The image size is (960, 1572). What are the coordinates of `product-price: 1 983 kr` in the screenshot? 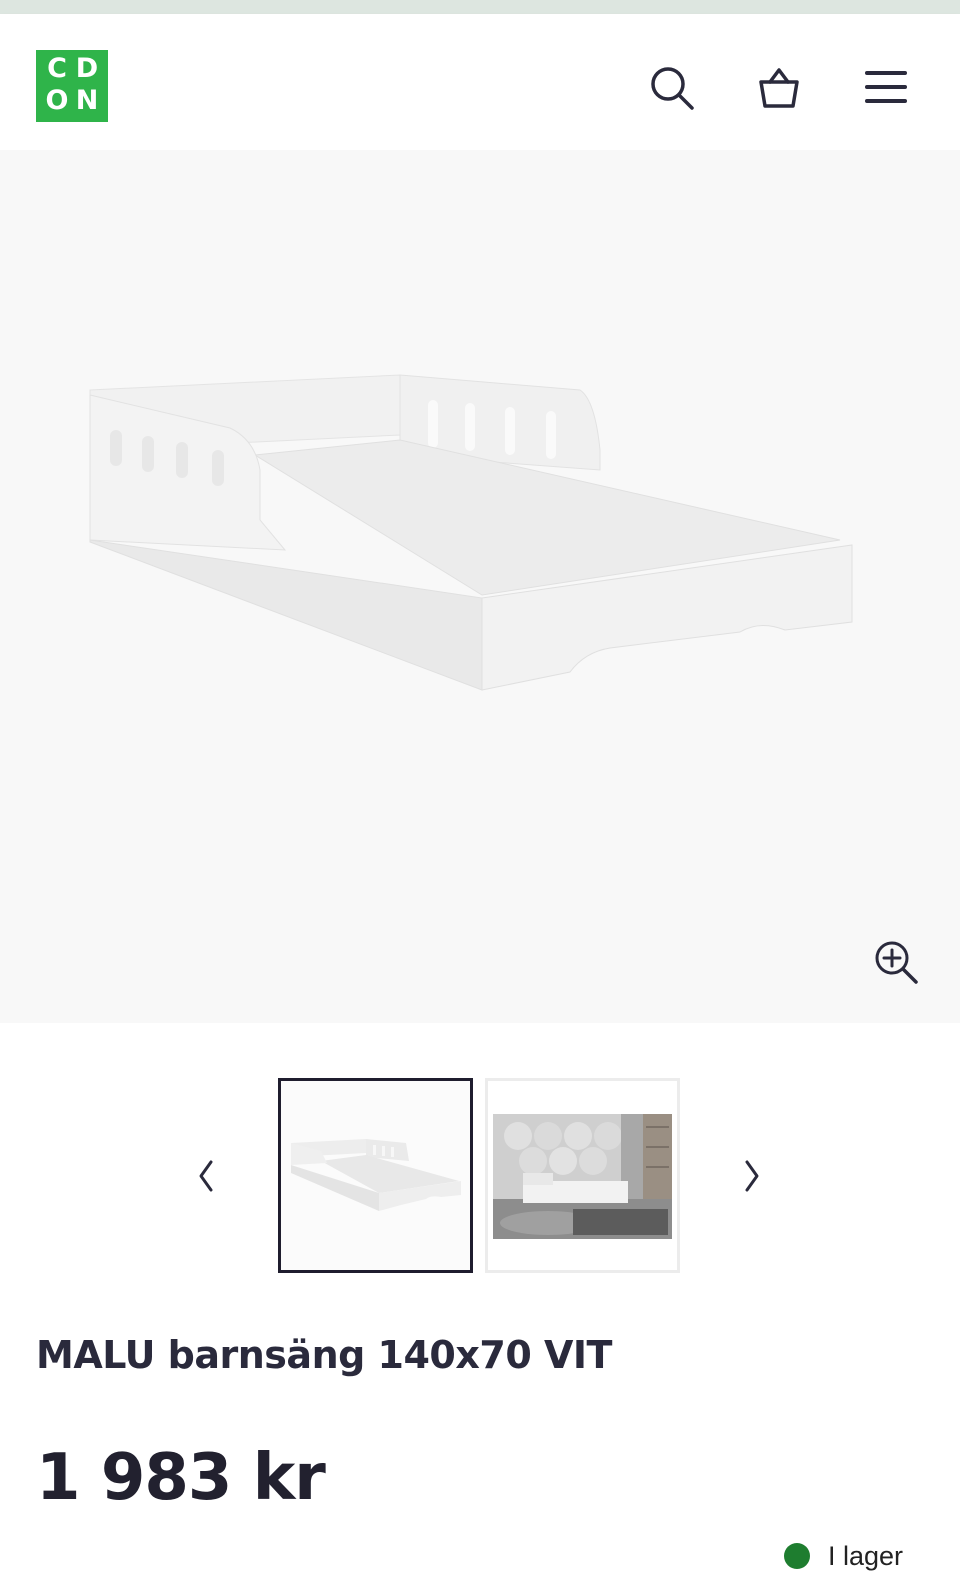 It's located at (181, 1478).